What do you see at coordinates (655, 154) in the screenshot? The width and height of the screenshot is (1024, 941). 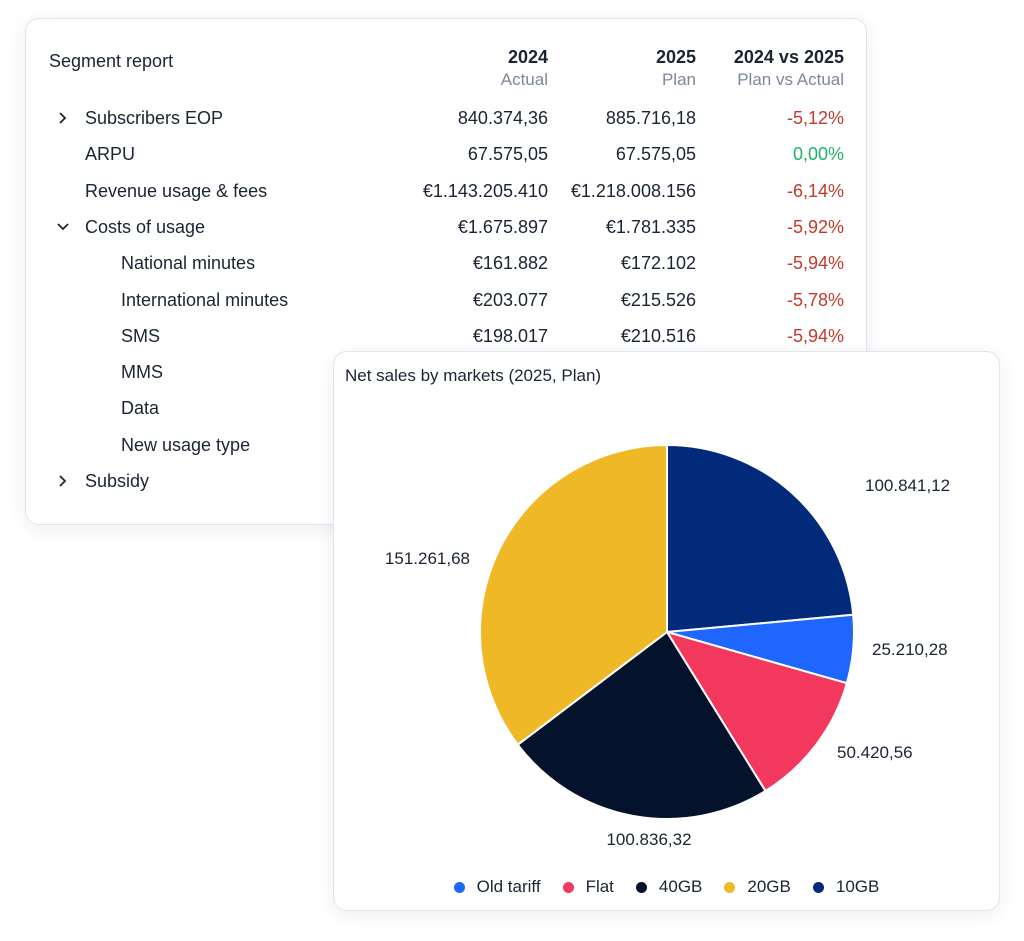 I see `value-2025: 67.575,05` at bounding box center [655, 154].